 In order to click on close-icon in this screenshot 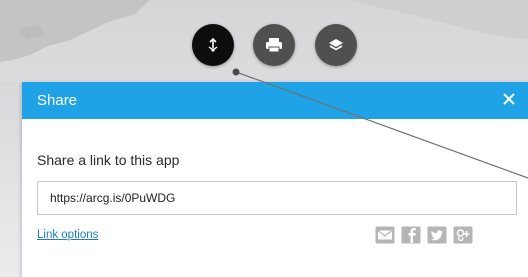, I will do `click(509, 99)`.